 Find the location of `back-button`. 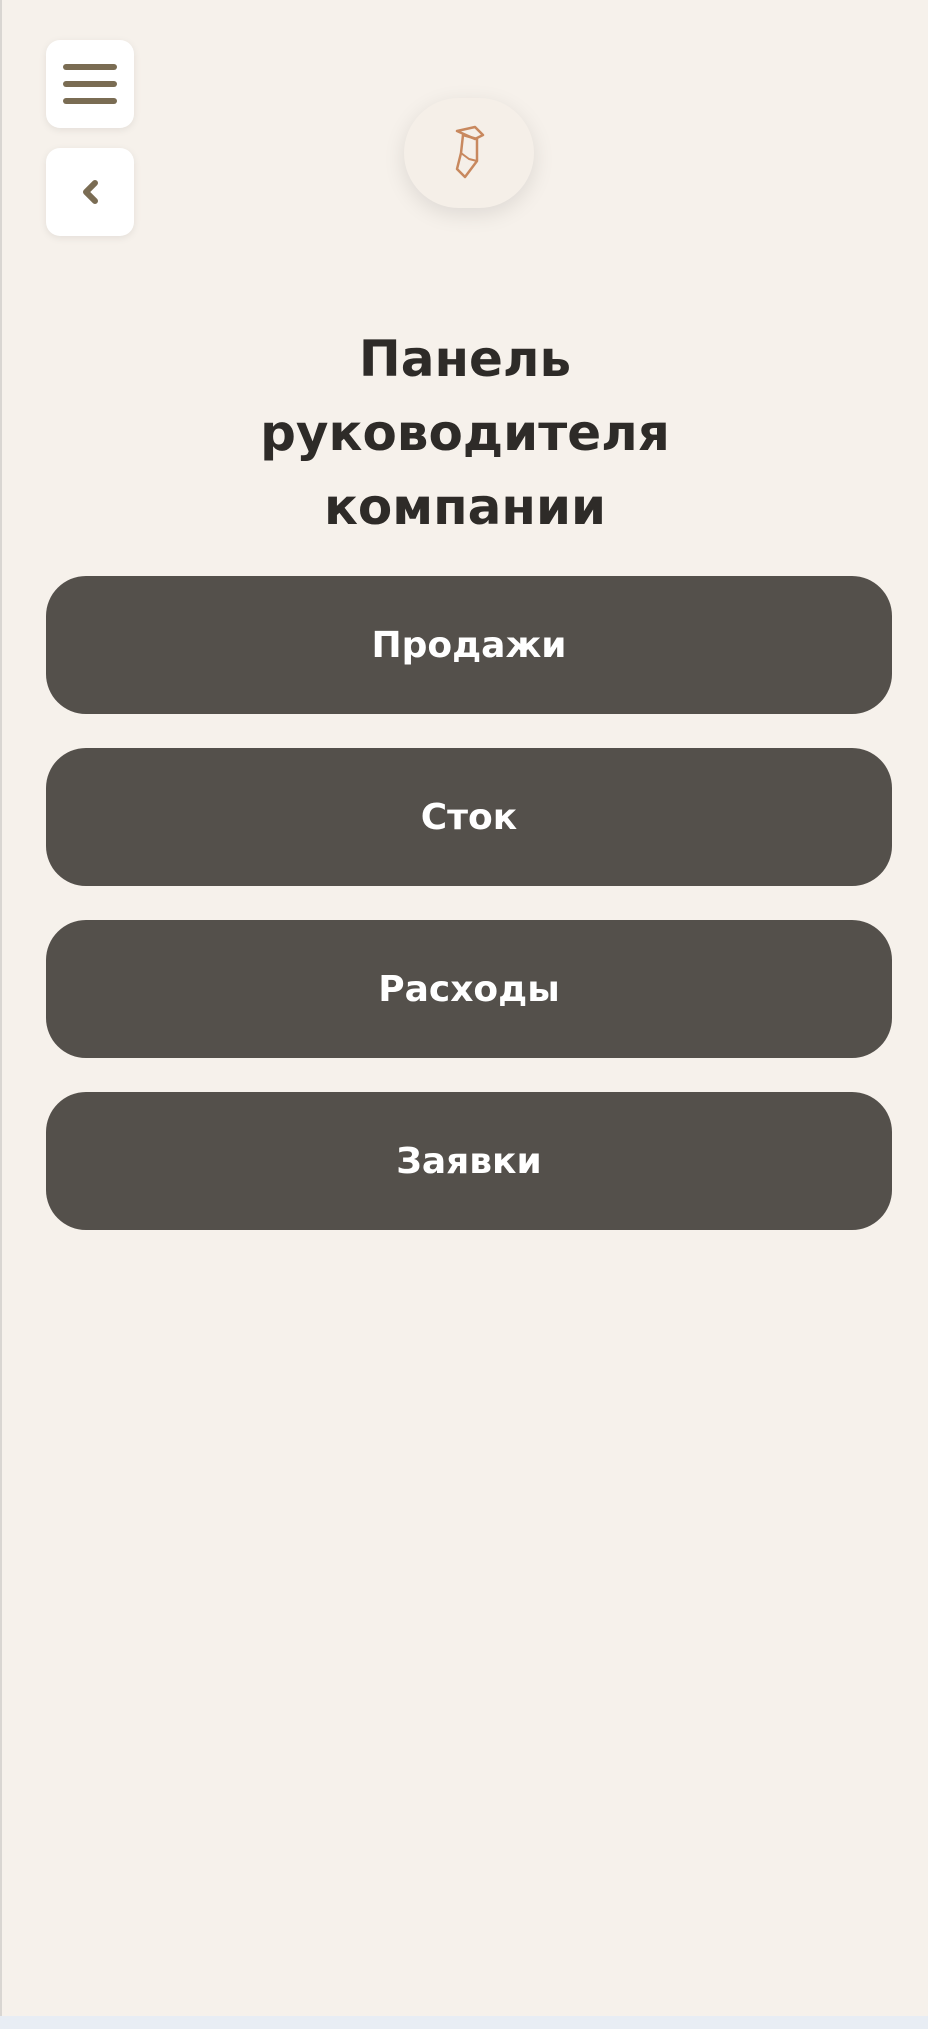

back-button is located at coordinates (90, 192).